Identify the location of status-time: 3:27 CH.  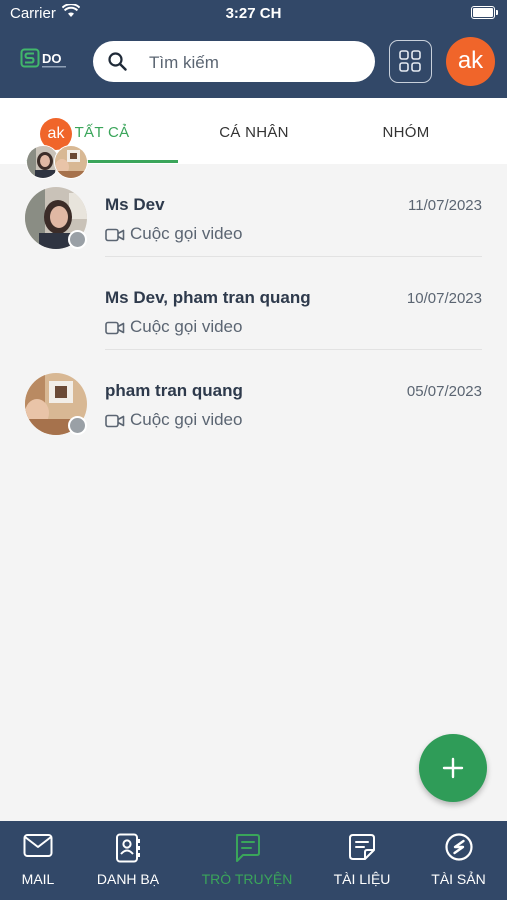
(253, 13).